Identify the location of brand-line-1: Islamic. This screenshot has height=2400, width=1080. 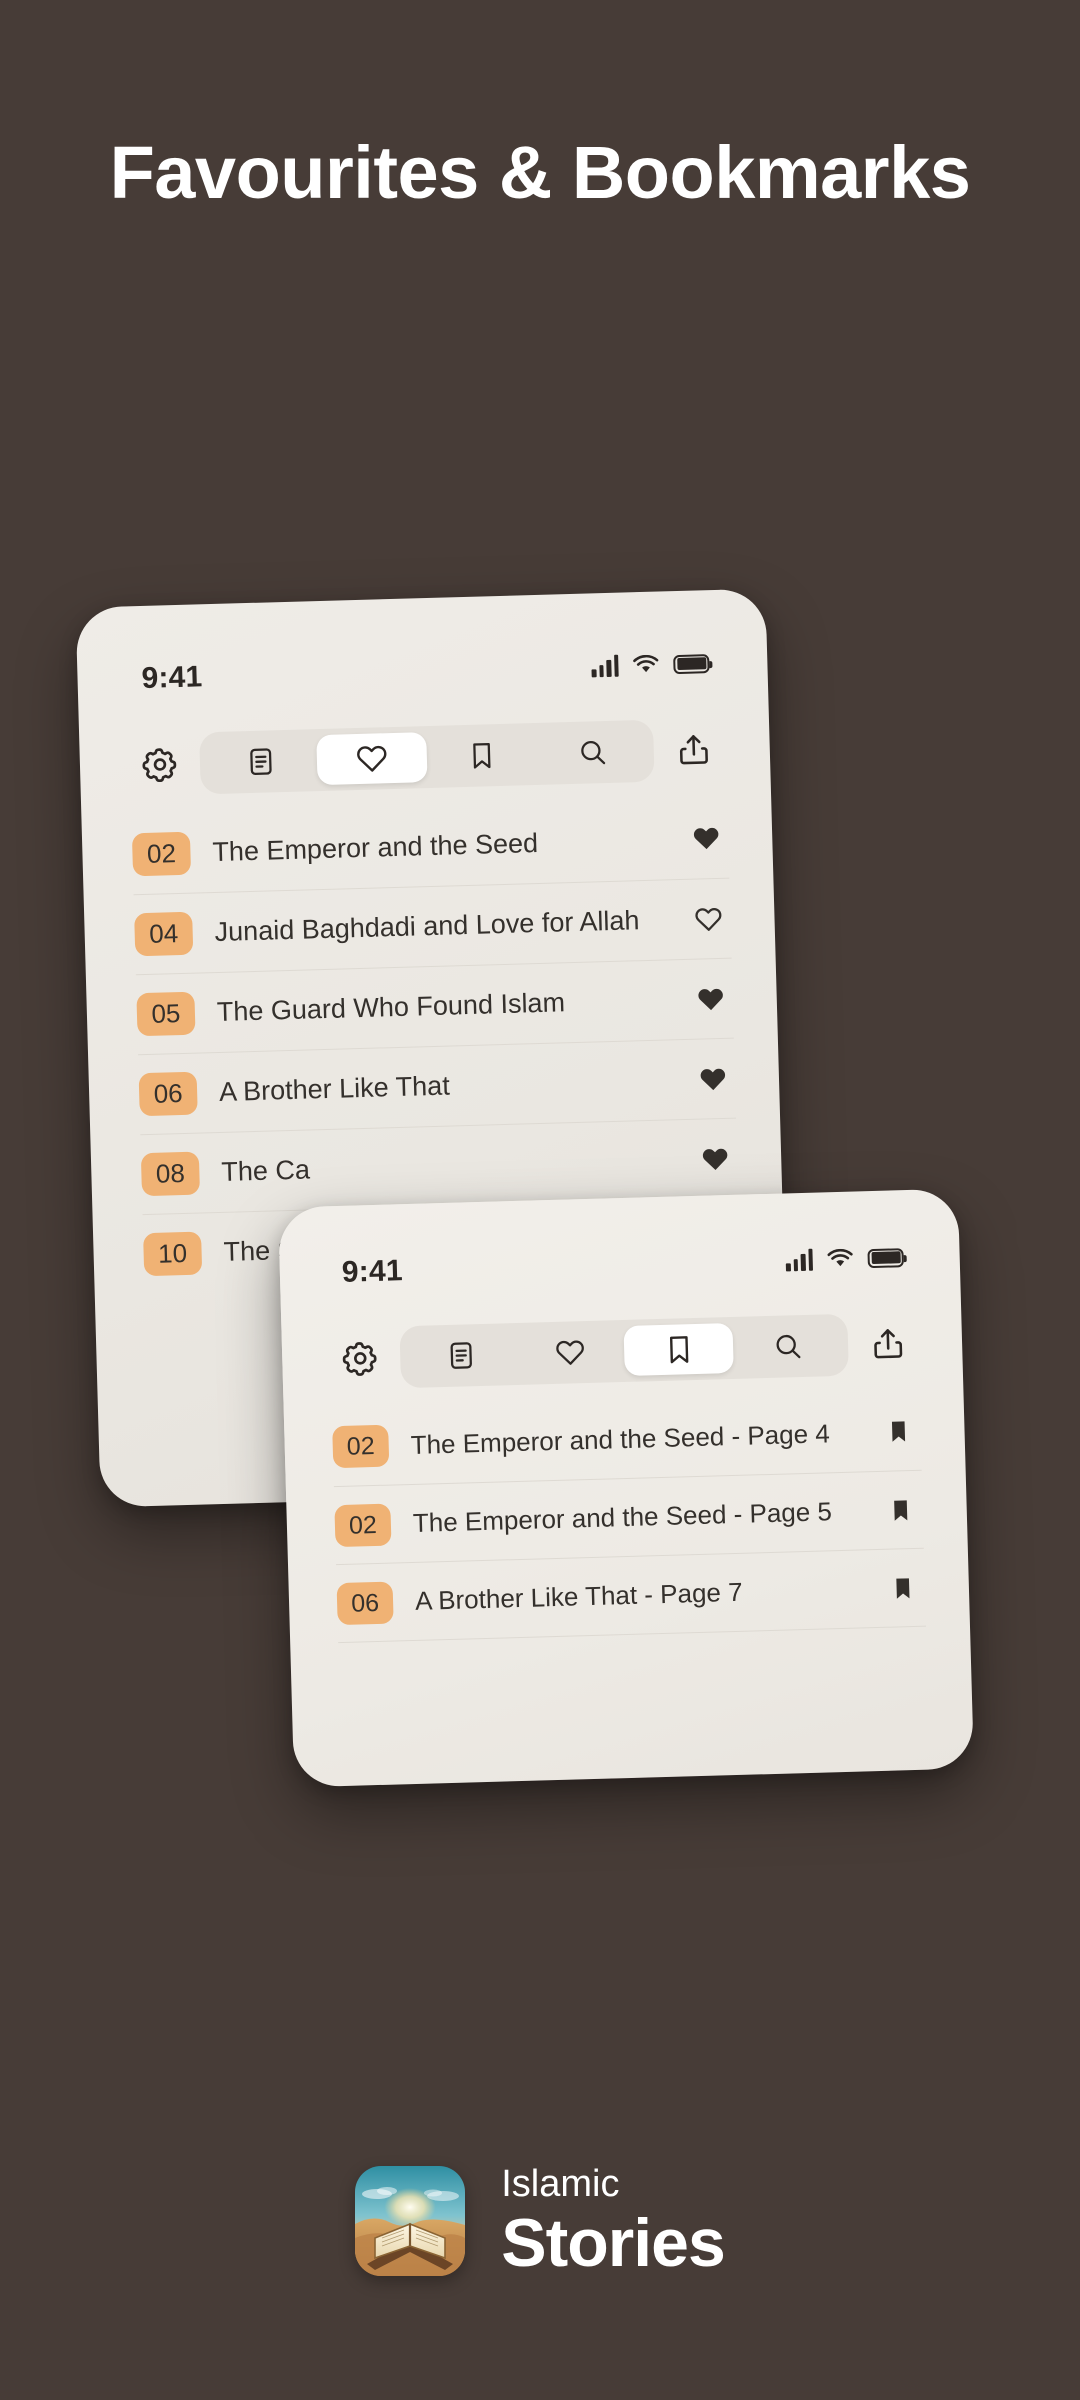
(560, 2184).